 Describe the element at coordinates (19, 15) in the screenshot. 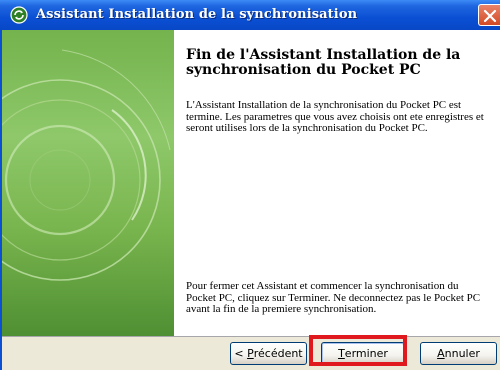

I see `sync-icon` at that location.